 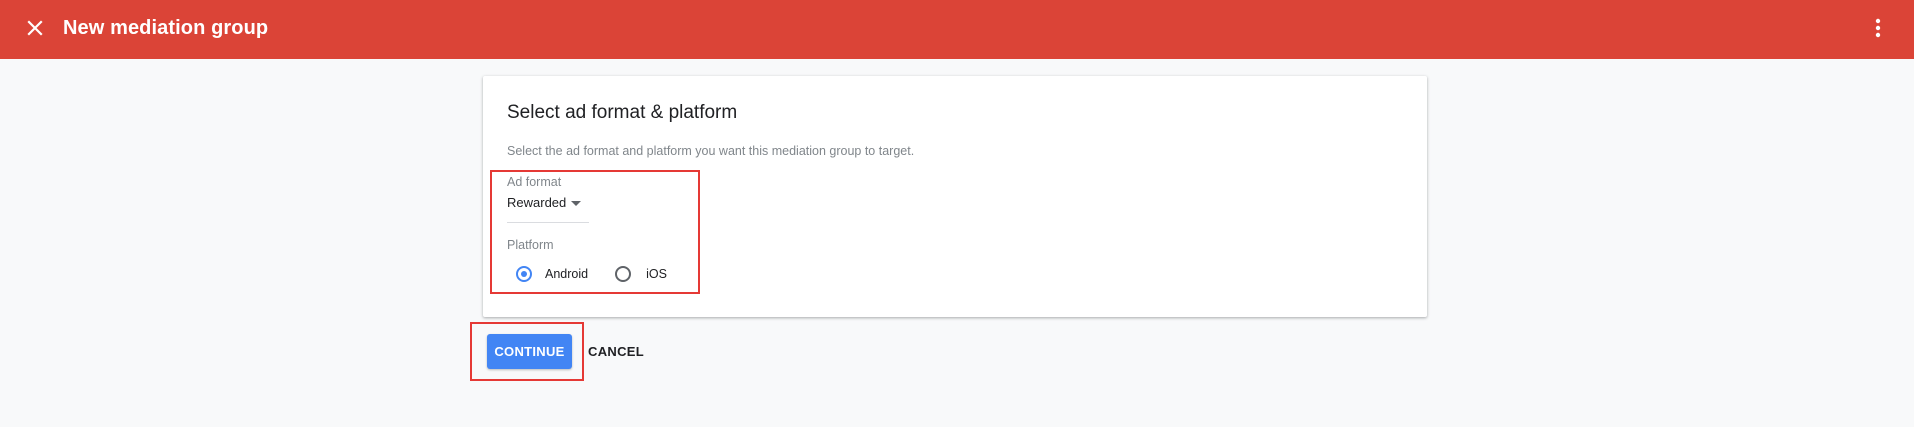 What do you see at coordinates (576, 203) in the screenshot?
I see `dropdown-arrow-icon` at bounding box center [576, 203].